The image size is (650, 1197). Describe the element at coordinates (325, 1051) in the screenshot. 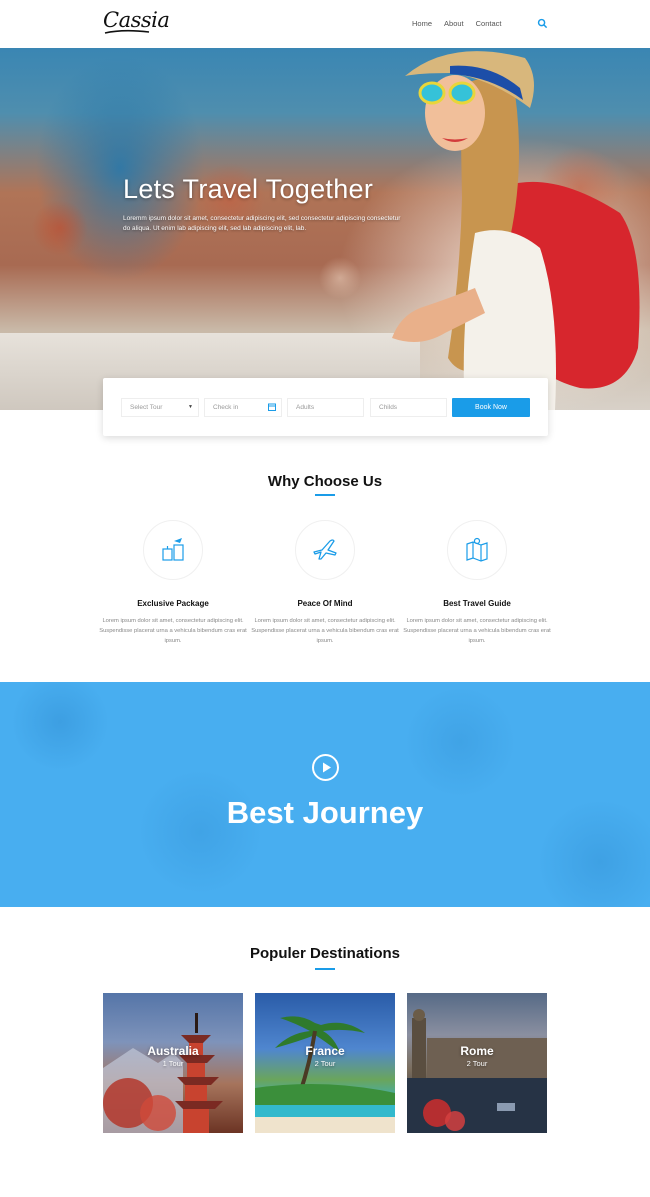

I see `destination-name: France` at that location.